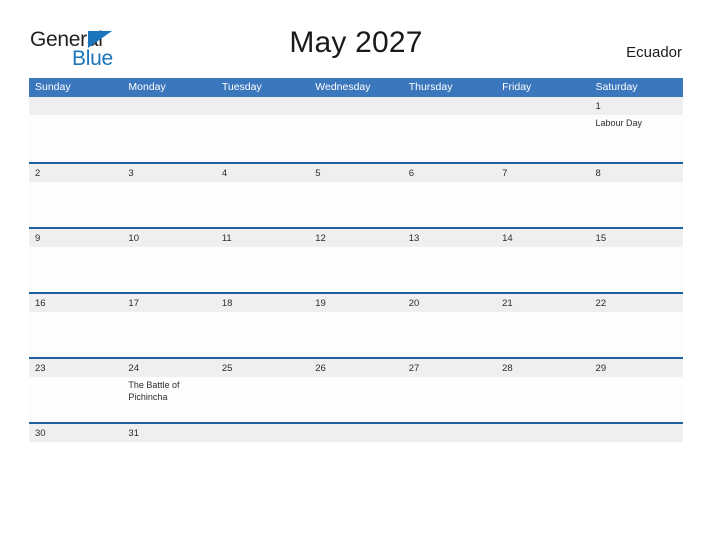 The height and width of the screenshot is (550, 712). I want to click on day-events: The Battle of Pichincha, so click(171, 391).